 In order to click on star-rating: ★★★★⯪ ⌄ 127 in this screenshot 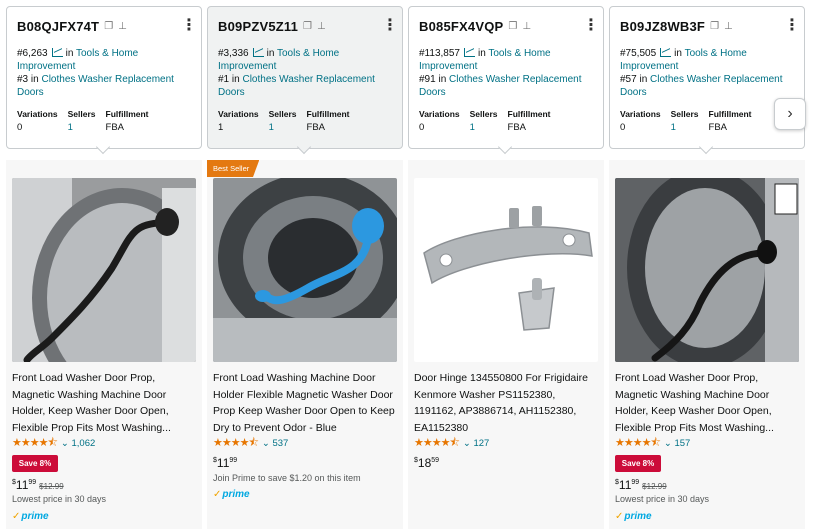, I will do `click(451, 443)`.